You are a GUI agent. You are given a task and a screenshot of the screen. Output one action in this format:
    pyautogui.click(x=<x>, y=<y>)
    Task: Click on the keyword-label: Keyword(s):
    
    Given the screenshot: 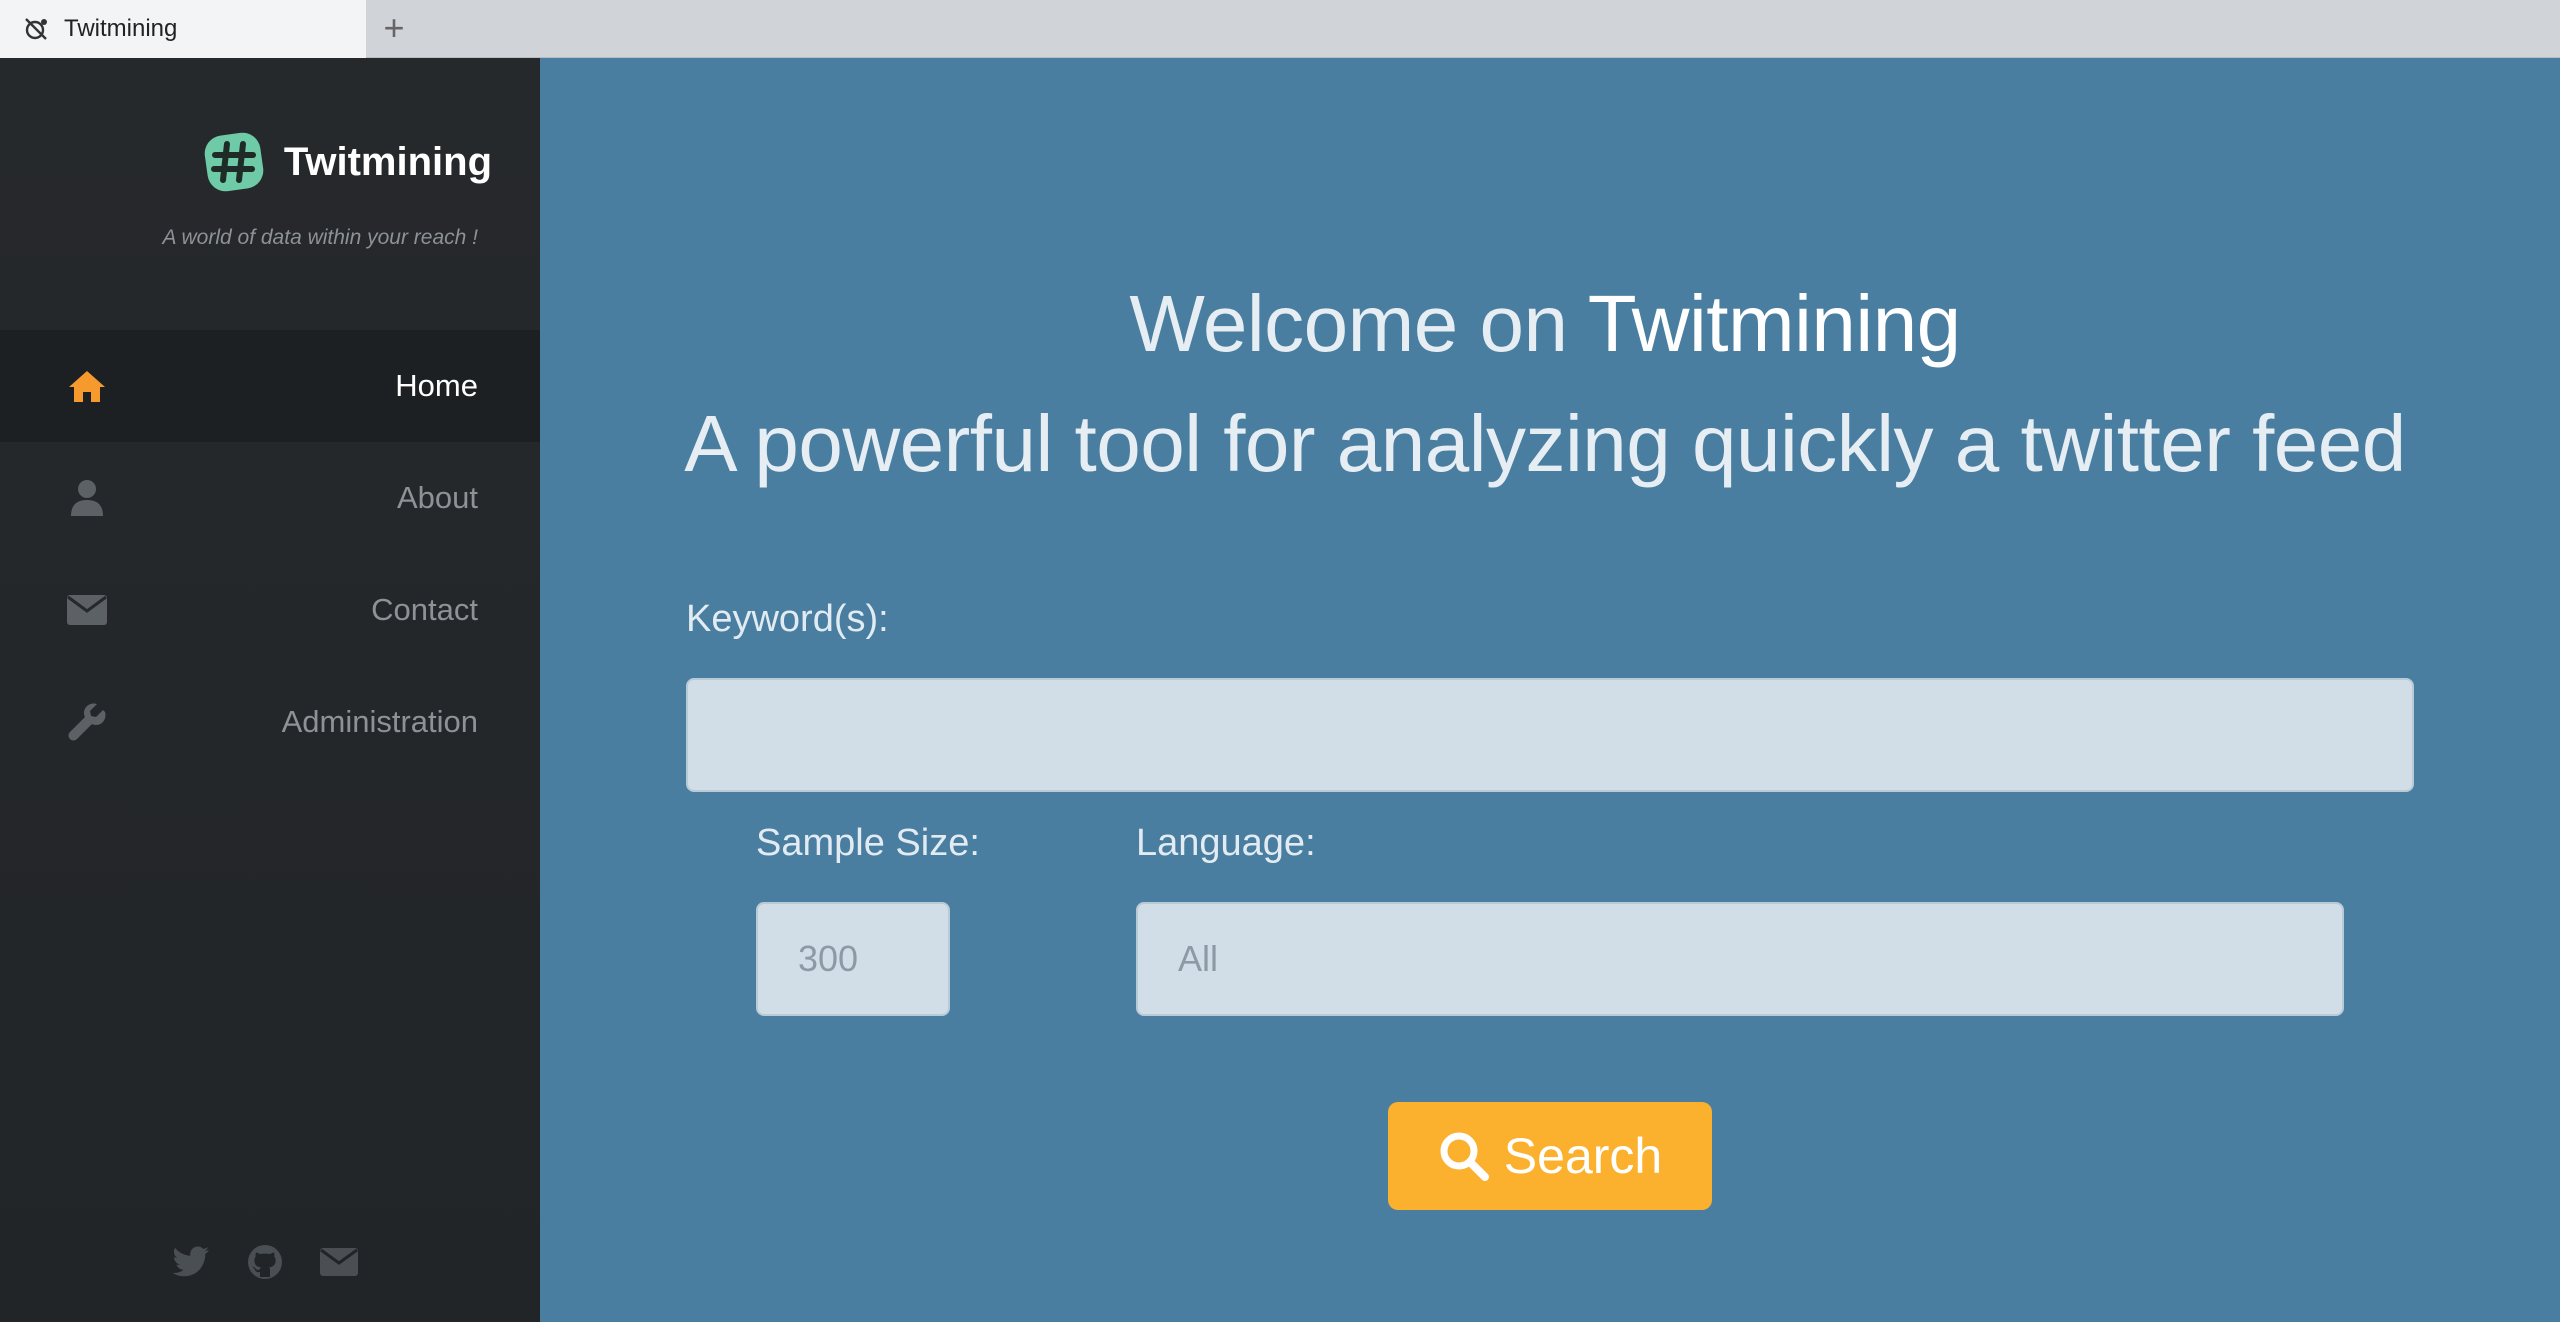 What is the action you would take?
    pyautogui.click(x=787, y=619)
    